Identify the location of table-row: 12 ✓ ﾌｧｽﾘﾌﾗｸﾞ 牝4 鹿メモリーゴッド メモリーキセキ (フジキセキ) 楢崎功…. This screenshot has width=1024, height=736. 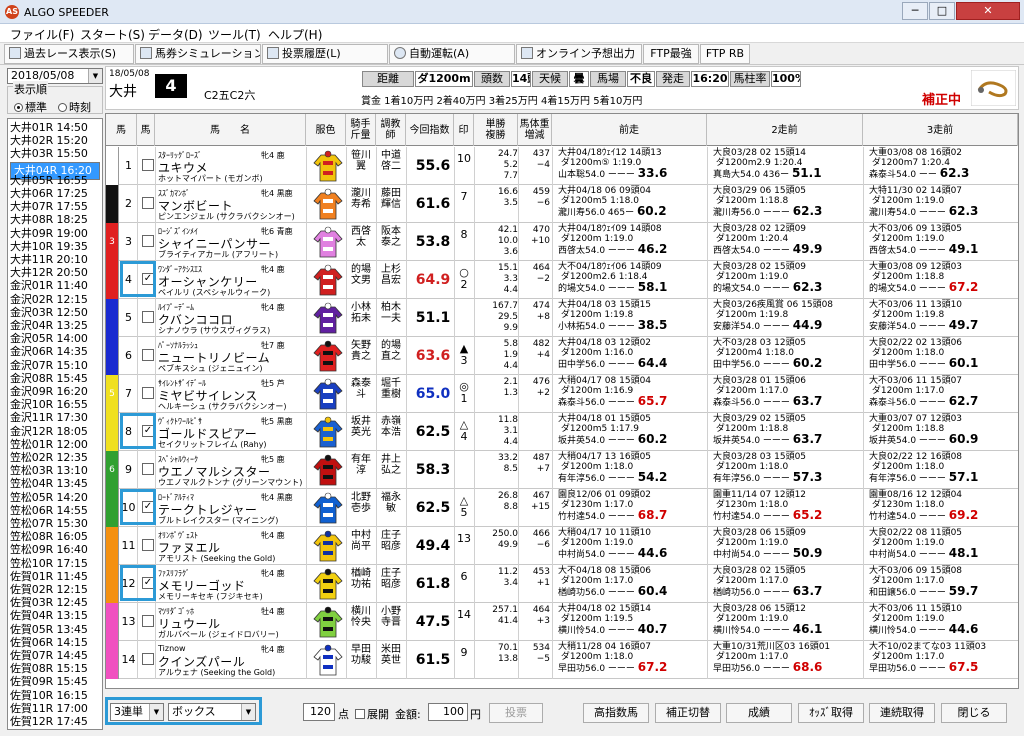
(562, 584).